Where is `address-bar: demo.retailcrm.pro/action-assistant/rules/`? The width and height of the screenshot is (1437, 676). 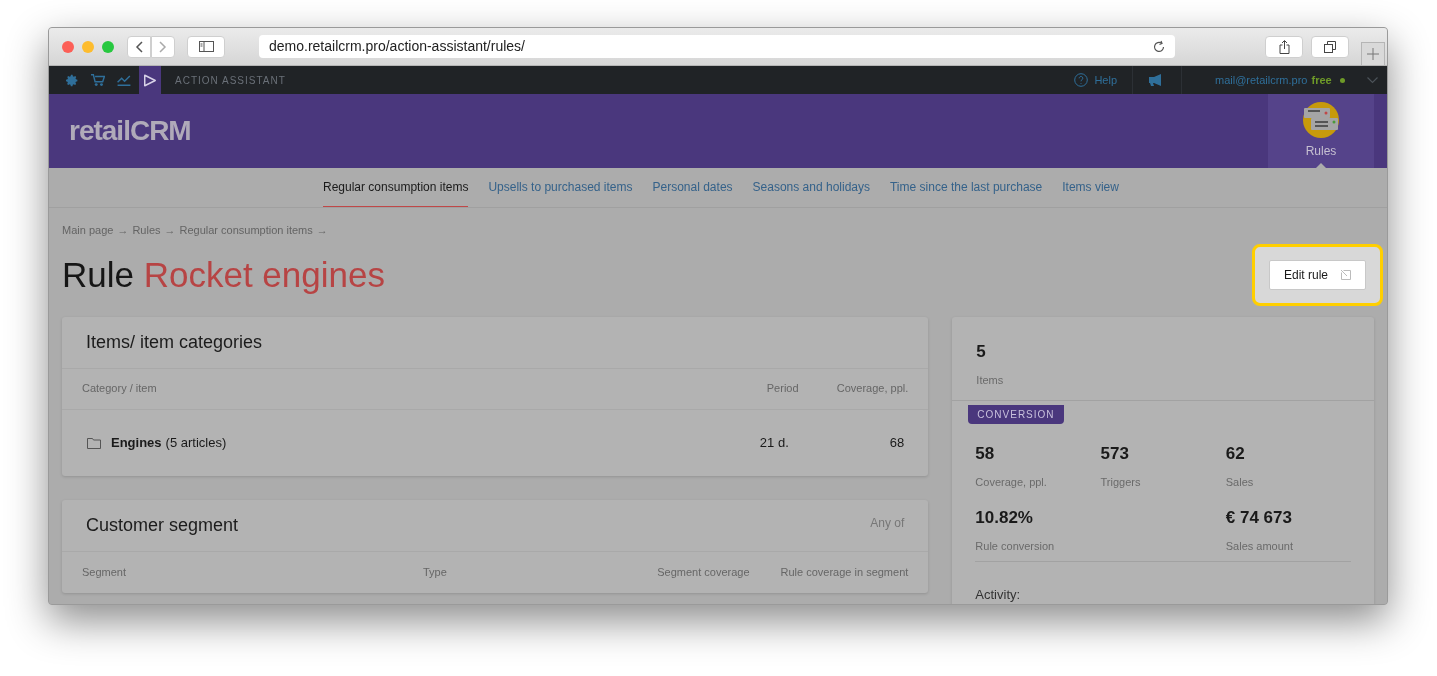
address-bar: demo.retailcrm.pro/action-assistant/rules/ is located at coordinates (717, 46).